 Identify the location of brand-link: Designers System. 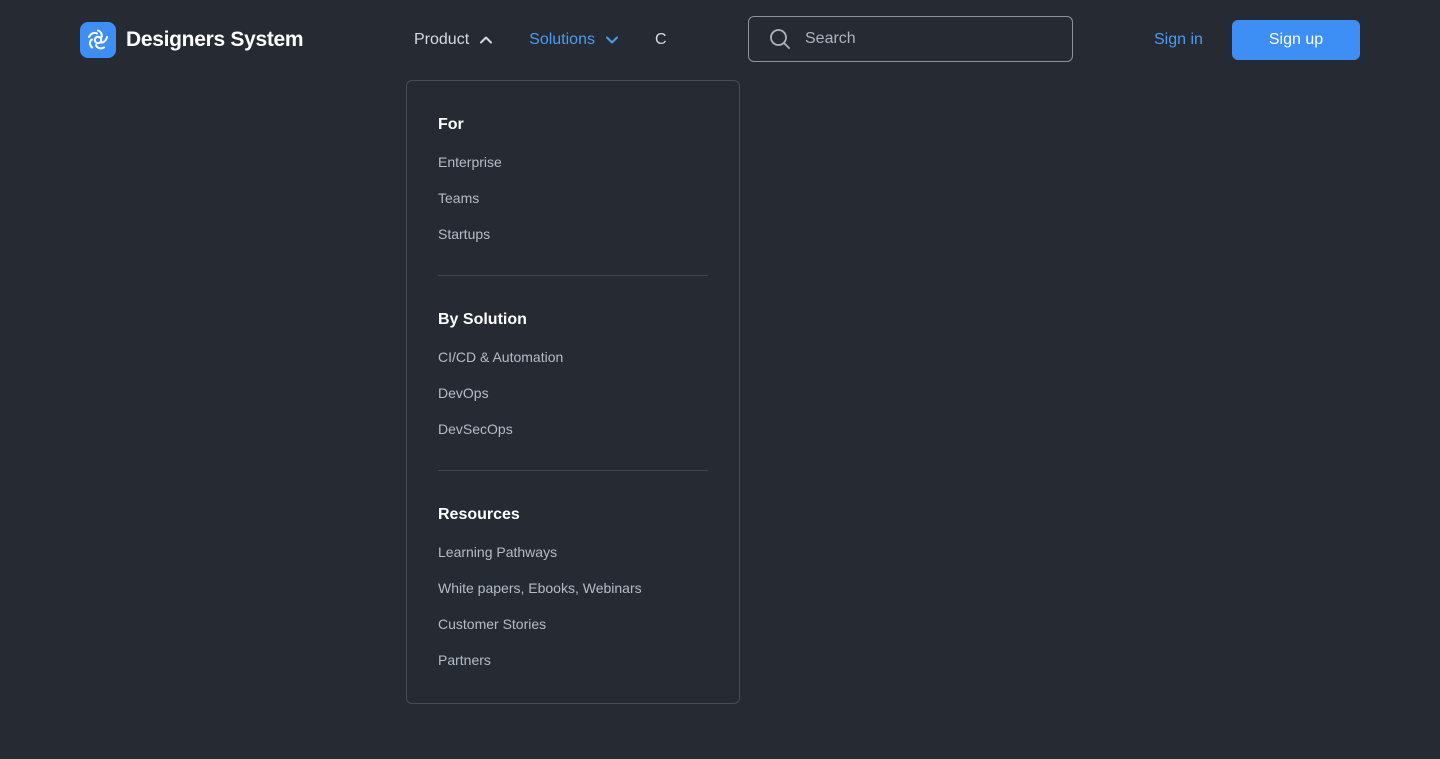
(192, 40).